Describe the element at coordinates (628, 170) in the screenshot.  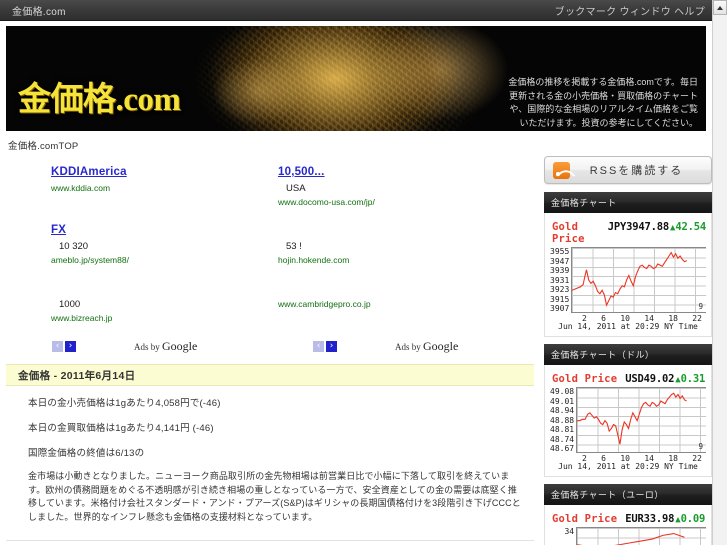
I see `rss-subscribe-button: RSSを購読する` at that location.